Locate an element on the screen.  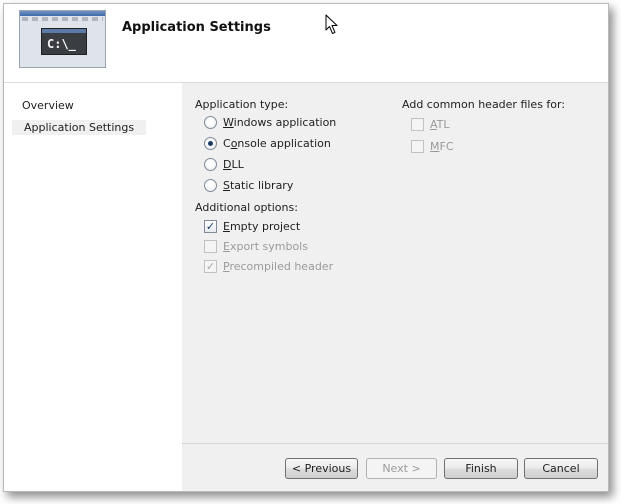
console-window-icon: C:\_ is located at coordinates (64, 41).